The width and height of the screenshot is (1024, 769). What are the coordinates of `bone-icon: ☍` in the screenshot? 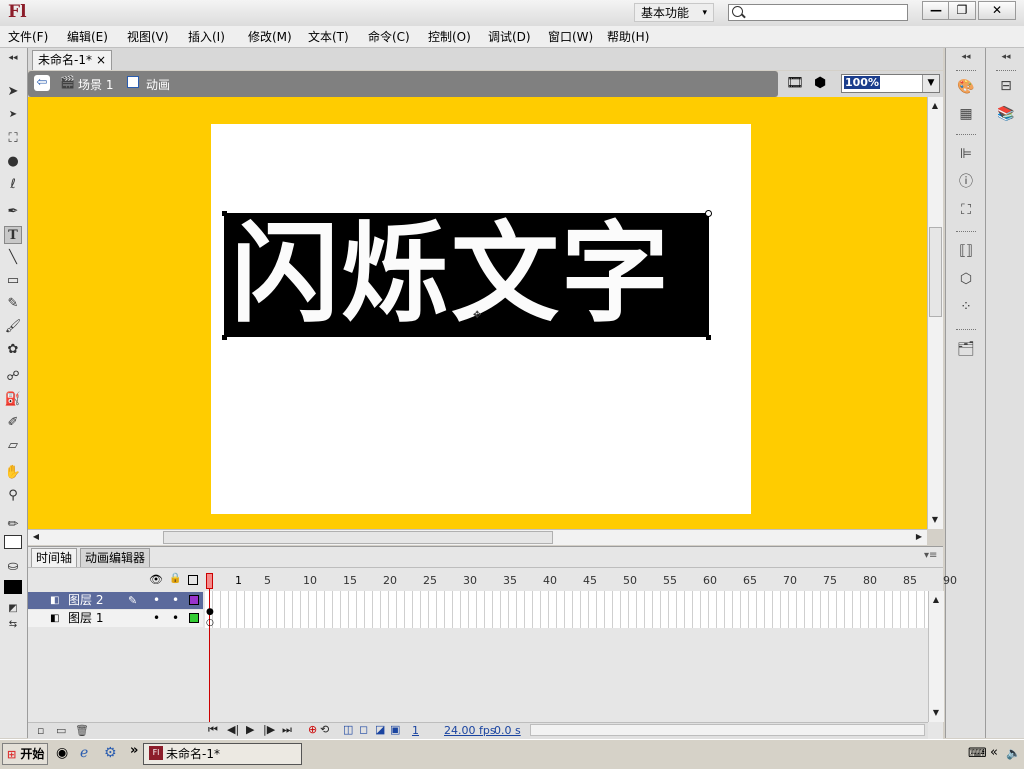 It's located at (13, 377).